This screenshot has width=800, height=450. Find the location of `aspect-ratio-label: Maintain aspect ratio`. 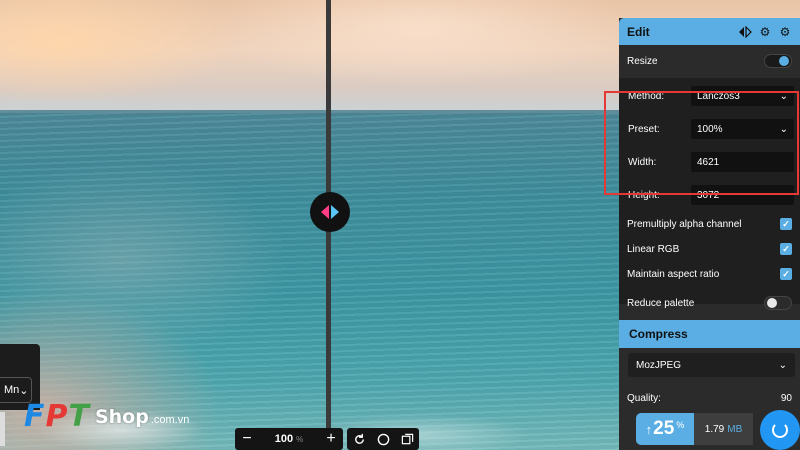

aspect-ratio-label: Maintain aspect ratio is located at coordinates (673, 274).